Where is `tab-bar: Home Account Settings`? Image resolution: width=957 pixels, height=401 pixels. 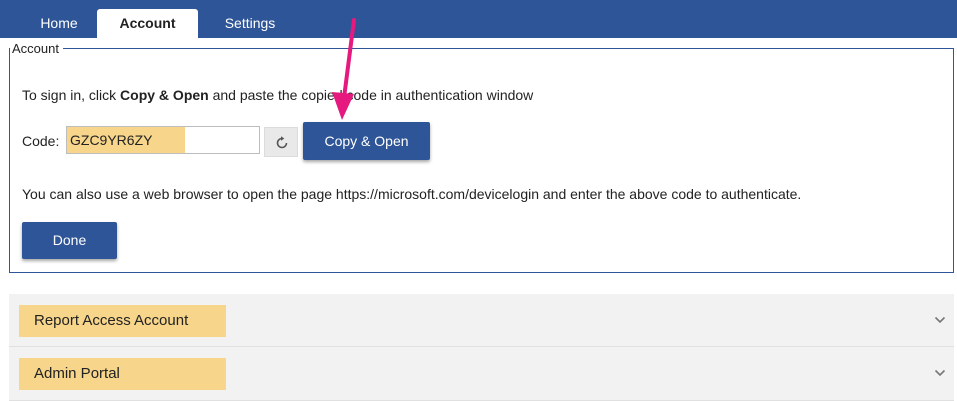 tab-bar: Home Account Settings is located at coordinates (478, 19).